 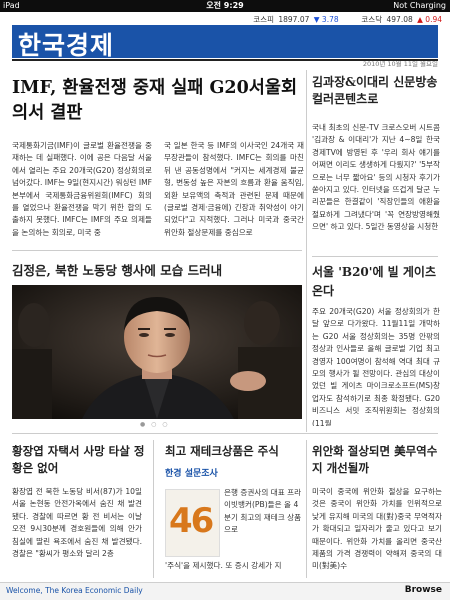 What do you see at coordinates (157, 269) in the screenshot?
I see `photo-headline: 김정은, 북한 노동당 행사에 모습 드러내` at bounding box center [157, 269].